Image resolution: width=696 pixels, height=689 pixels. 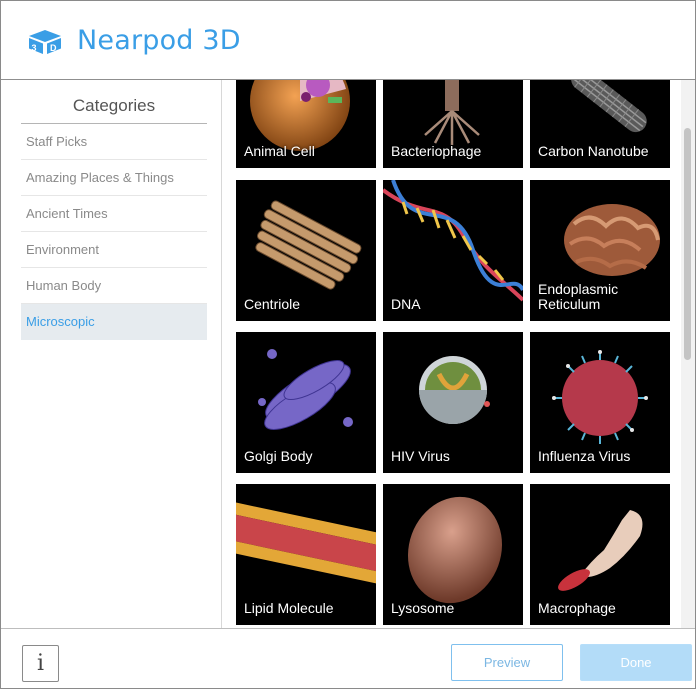 I want to click on model-tile: Animal Cell, so click(x=306, y=124).